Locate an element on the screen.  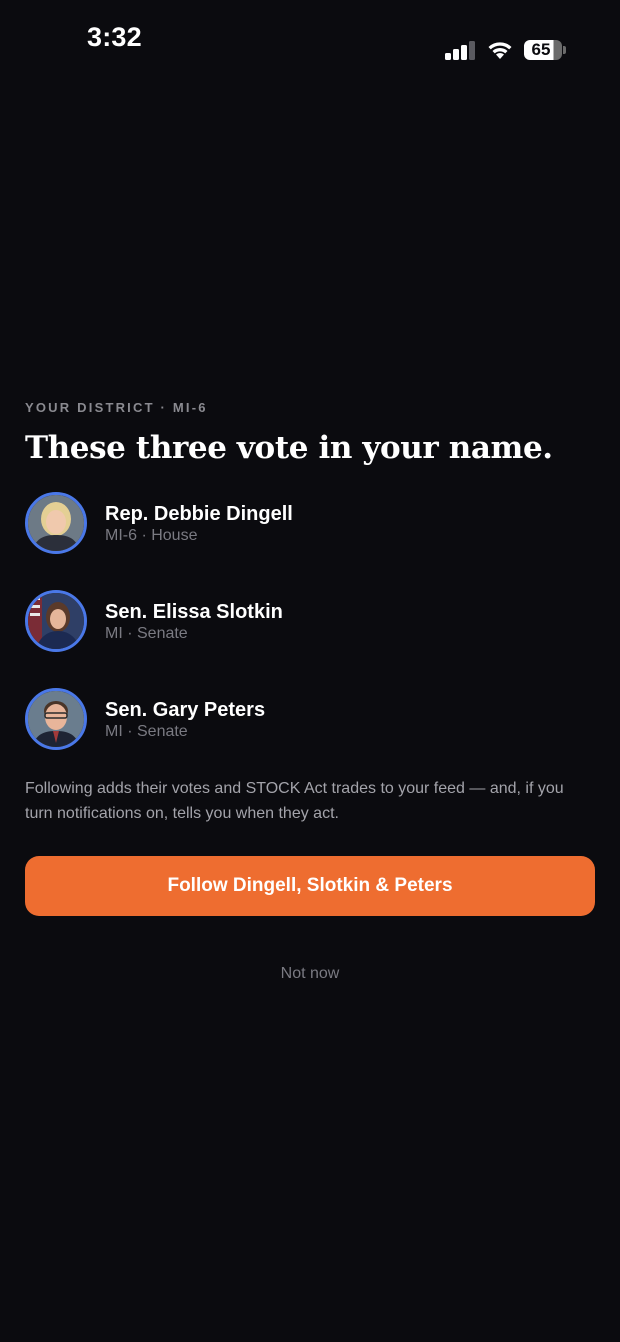
representative-name: Sen. Elissa Slotkin is located at coordinates (194, 612).